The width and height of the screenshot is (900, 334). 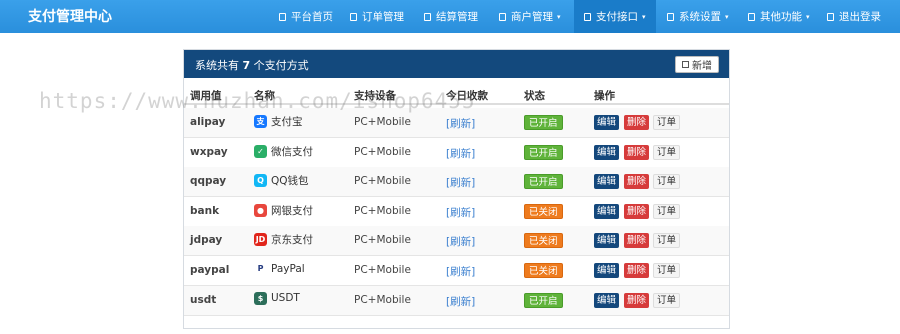 I want to click on nav-payment-interface-label: 支付接口, so click(x=617, y=17).